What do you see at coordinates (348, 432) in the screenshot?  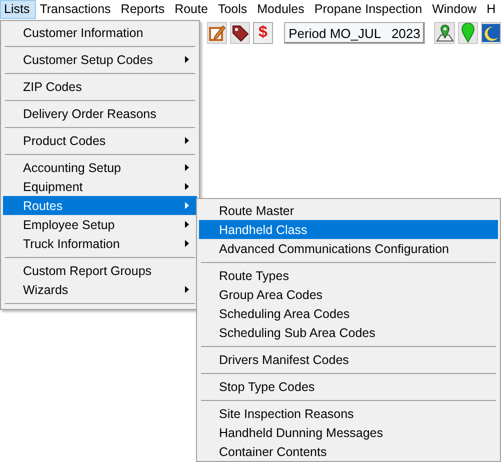 I see `menu-item: Handheld Dunning Messages` at bounding box center [348, 432].